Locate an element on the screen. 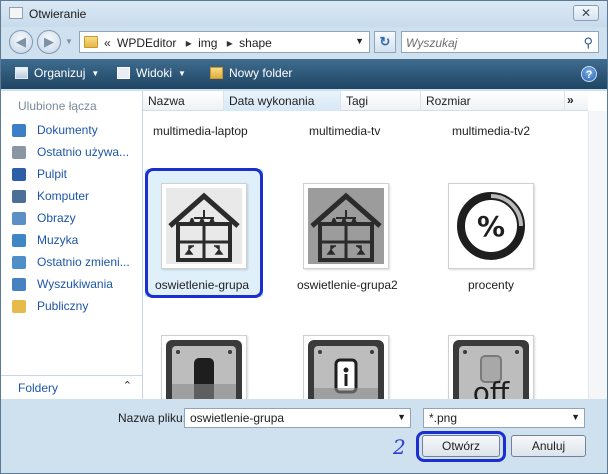 The height and width of the screenshot is (474, 608). navigation-bar: ◀ ▶ ▼ « WPDEditor ▸ img ▸ shape ▼ ↻ ⚲ is located at coordinates (304, 42).